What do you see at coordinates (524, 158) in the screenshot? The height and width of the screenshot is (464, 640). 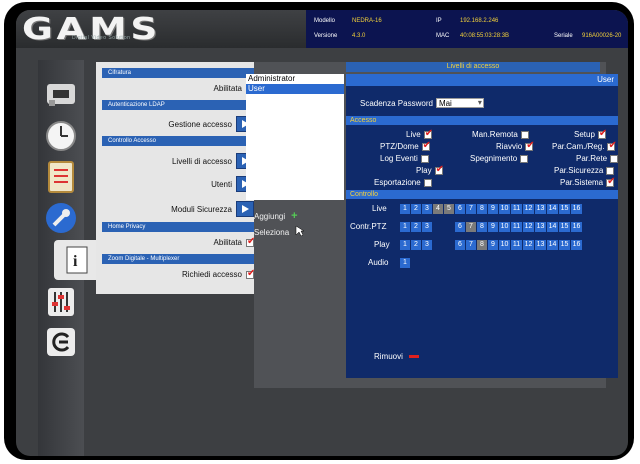 I see `perm-spegnimento-checkbox` at bounding box center [524, 158].